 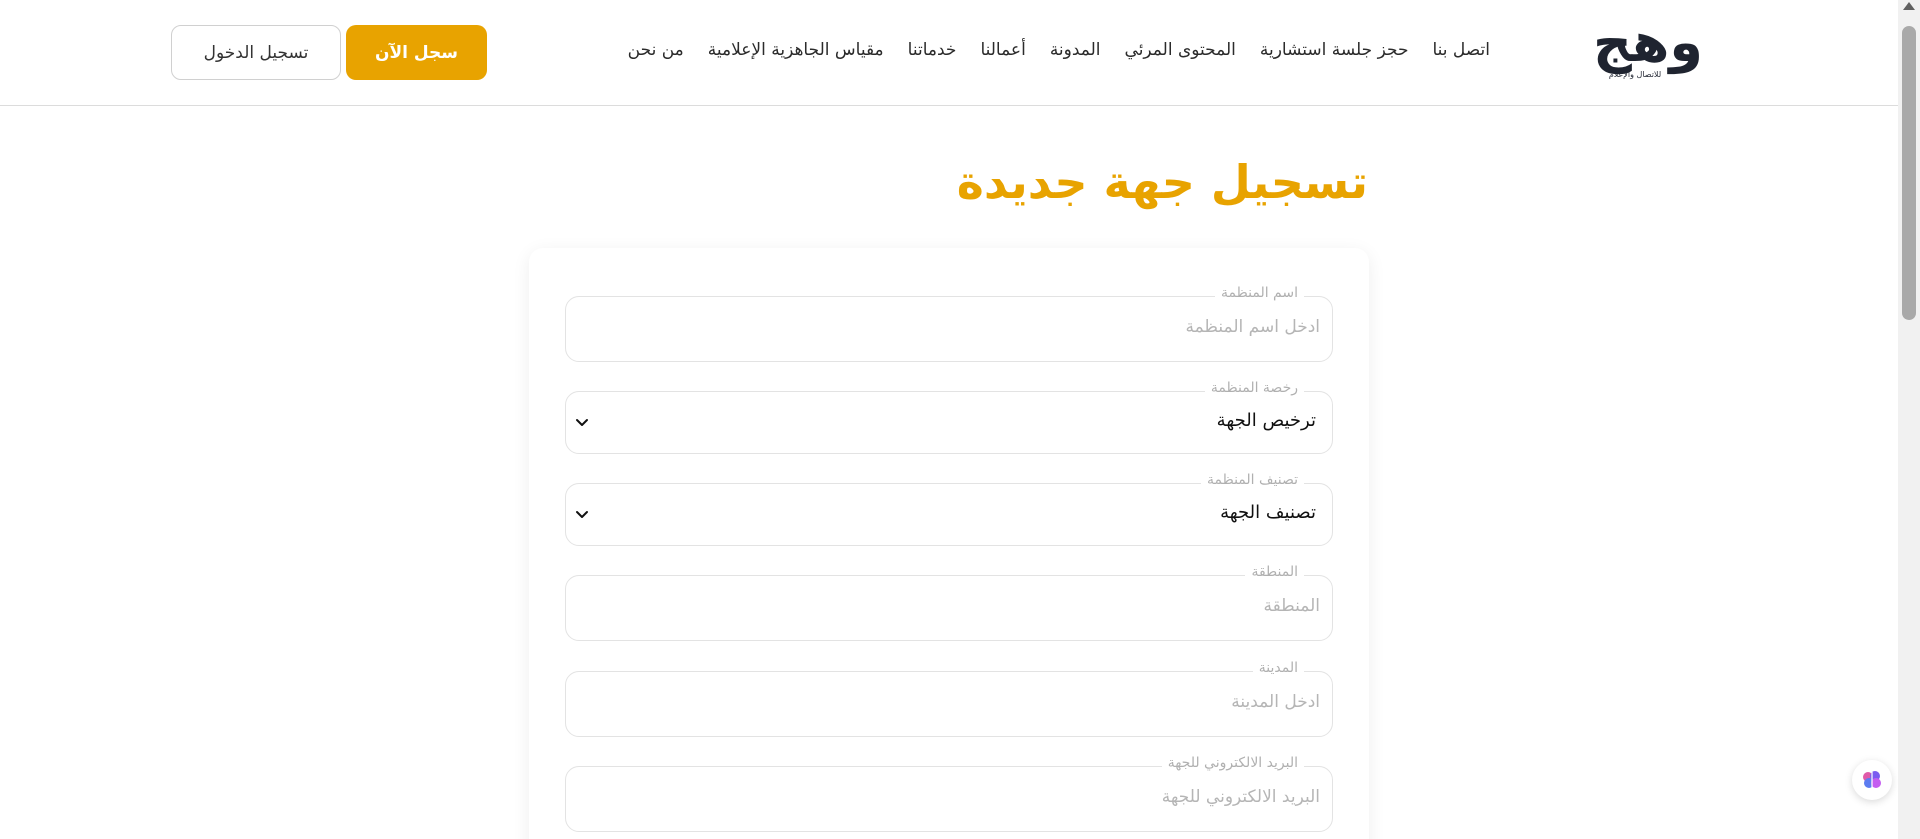 What do you see at coordinates (960, 606) in the screenshot?
I see `region-input` at bounding box center [960, 606].